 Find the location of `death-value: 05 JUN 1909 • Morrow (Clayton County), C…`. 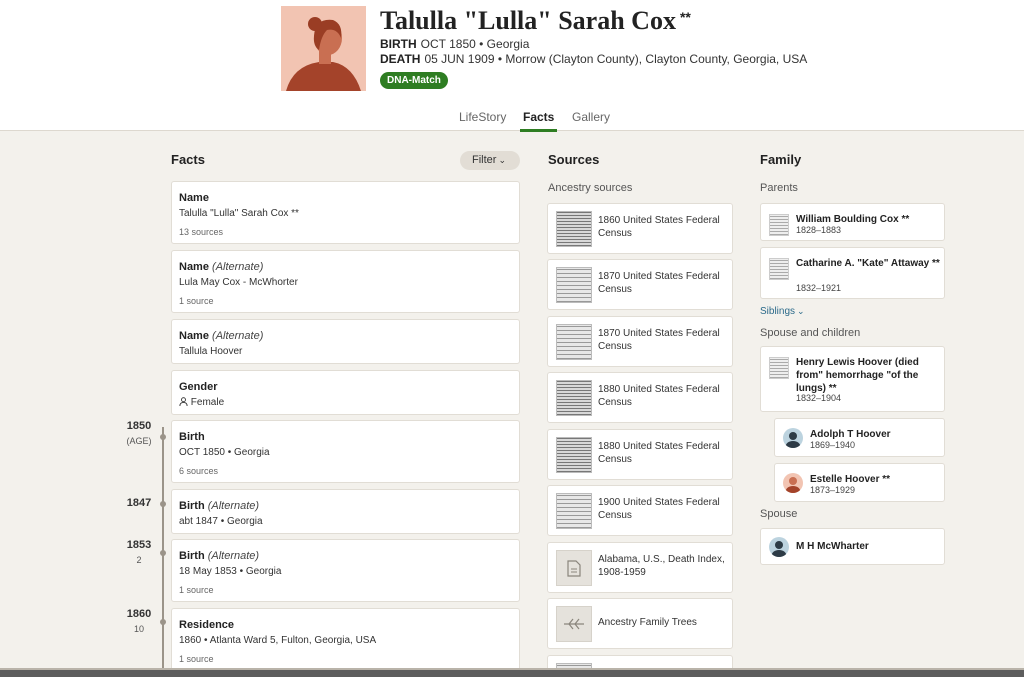

death-value: 05 JUN 1909 • Morrow (Clayton County), C… is located at coordinates (616, 59).